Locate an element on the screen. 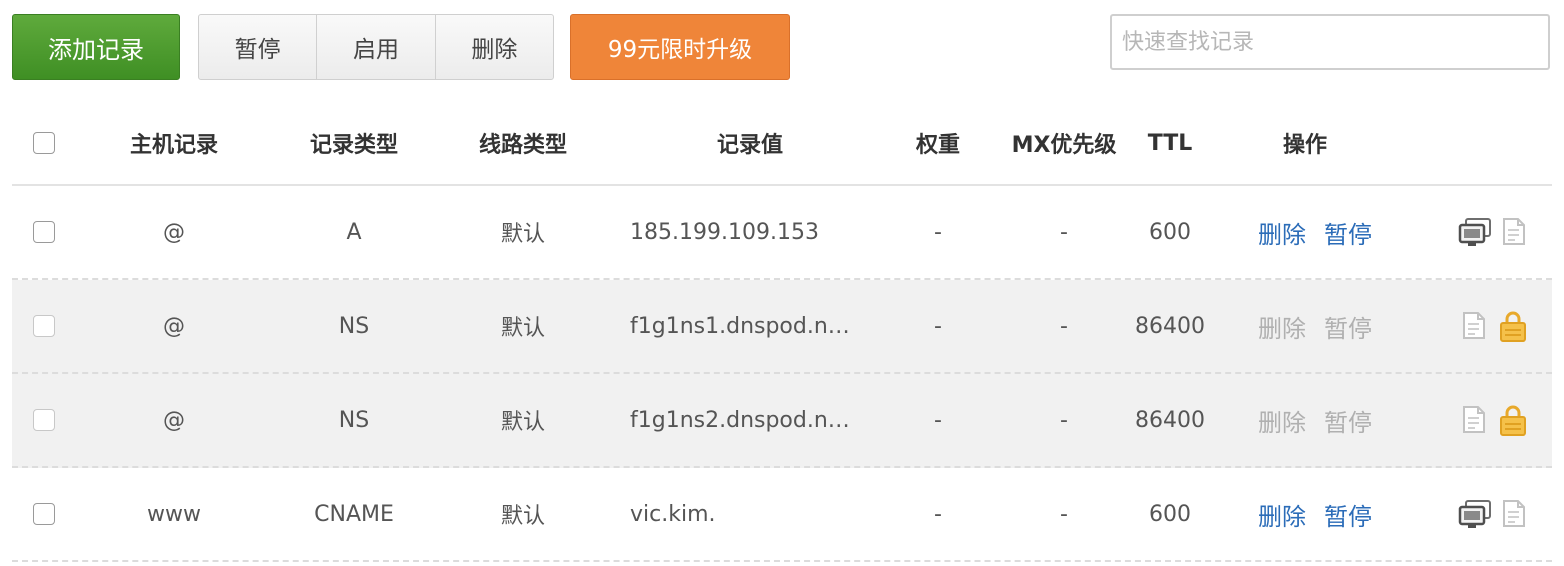 This screenshot has width=1564, height=566. header-ops: 操作 is located at coordinates (1304, 145).